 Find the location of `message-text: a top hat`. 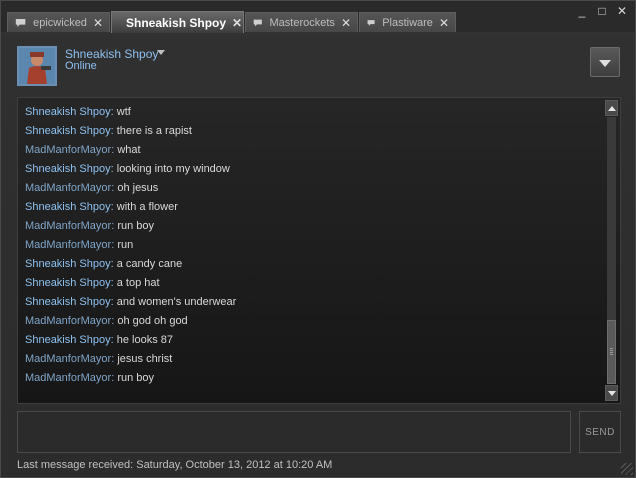

message-text: a top hat is located at coordinates (138, 283).